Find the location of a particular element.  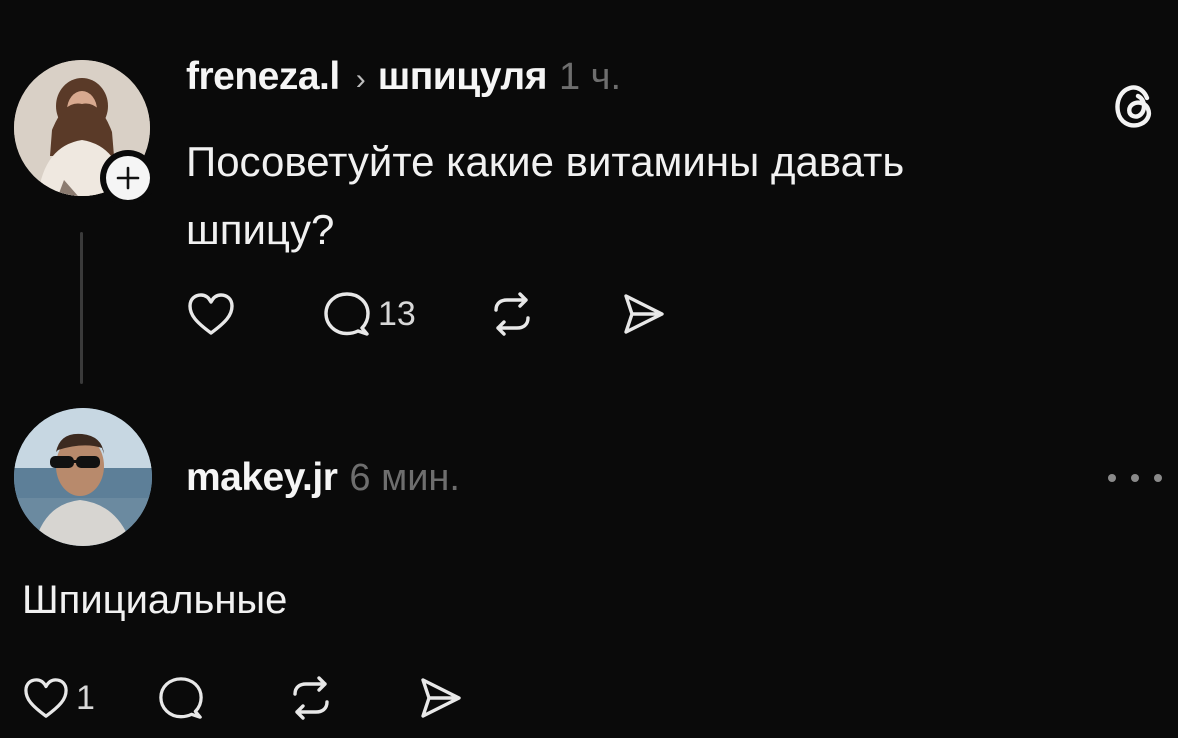

like-button: 1 is located at coordinates (58, 698).